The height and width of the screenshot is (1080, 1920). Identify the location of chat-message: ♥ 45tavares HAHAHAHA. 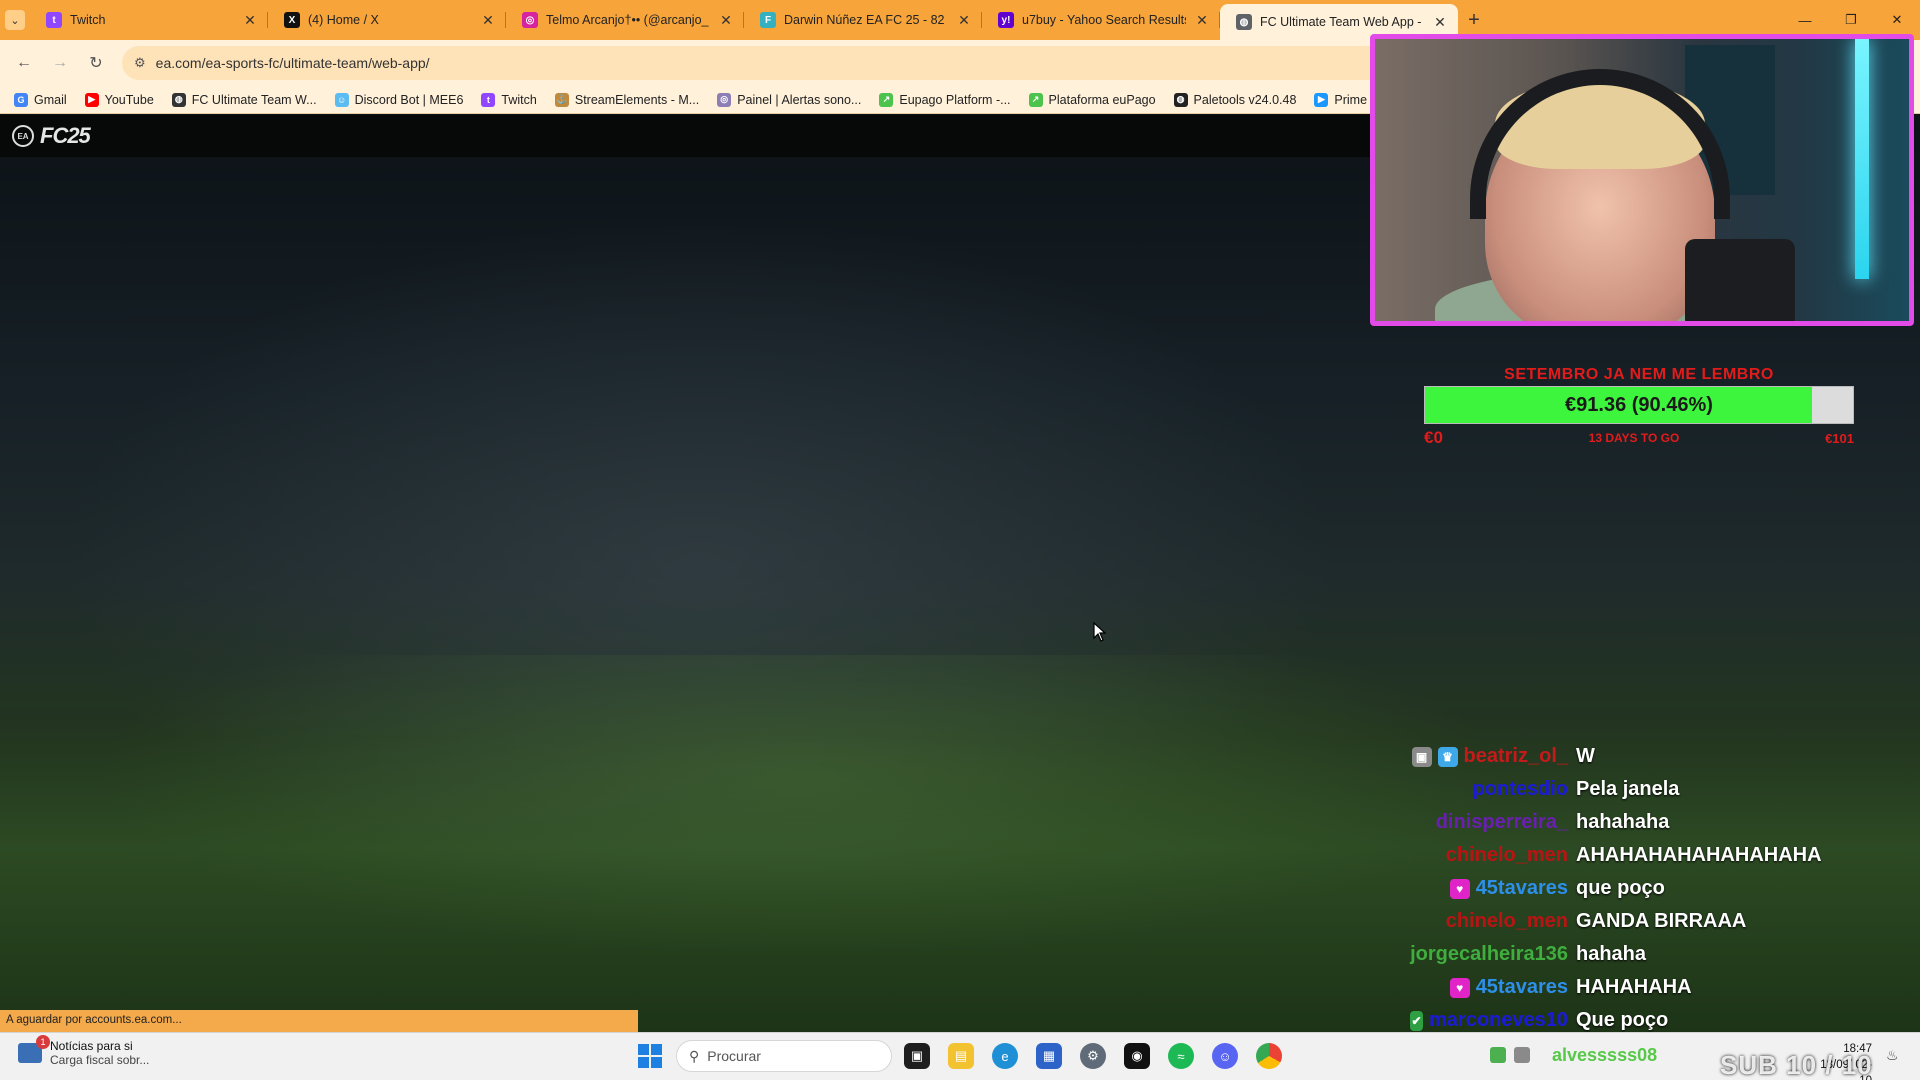
(1665, 987).